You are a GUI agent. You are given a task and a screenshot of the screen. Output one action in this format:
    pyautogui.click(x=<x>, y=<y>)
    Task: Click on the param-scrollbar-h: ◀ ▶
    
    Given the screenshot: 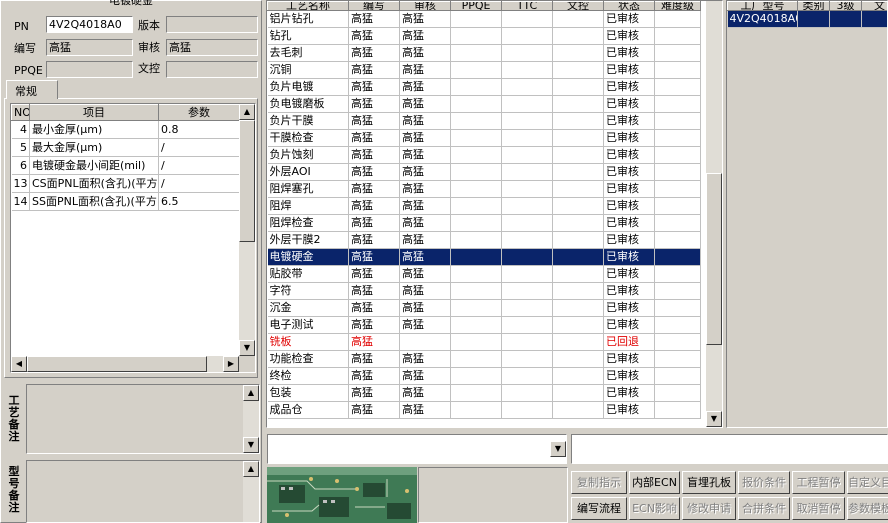 What is the action you would take?
    pyautogui.click(x=125, y=364)
    